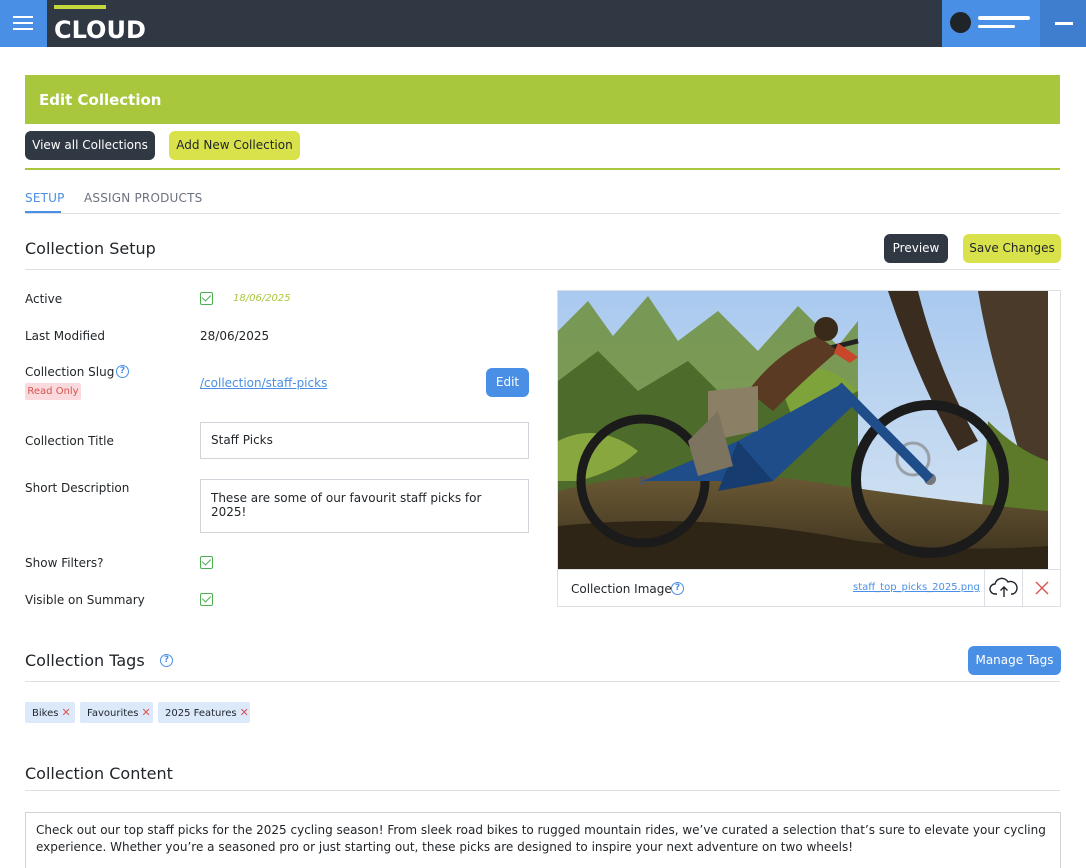 This screenshot has height=868, width=1086. Describe the element at coordinates (996, 26) in the screenshot. I see `user-role-placeholder` at that location.